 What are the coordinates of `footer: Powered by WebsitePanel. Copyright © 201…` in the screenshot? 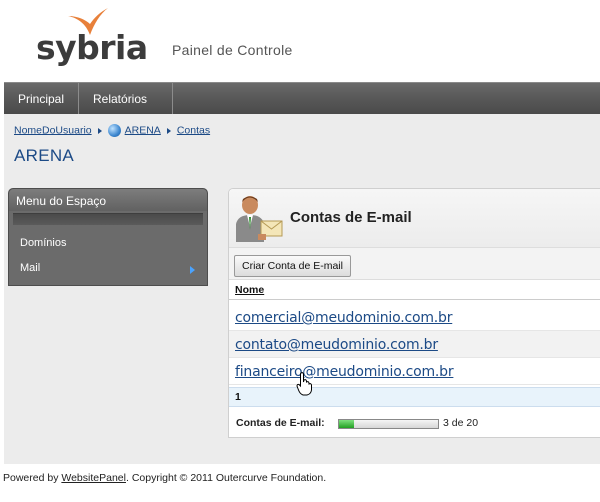 It's located at (300, 483).